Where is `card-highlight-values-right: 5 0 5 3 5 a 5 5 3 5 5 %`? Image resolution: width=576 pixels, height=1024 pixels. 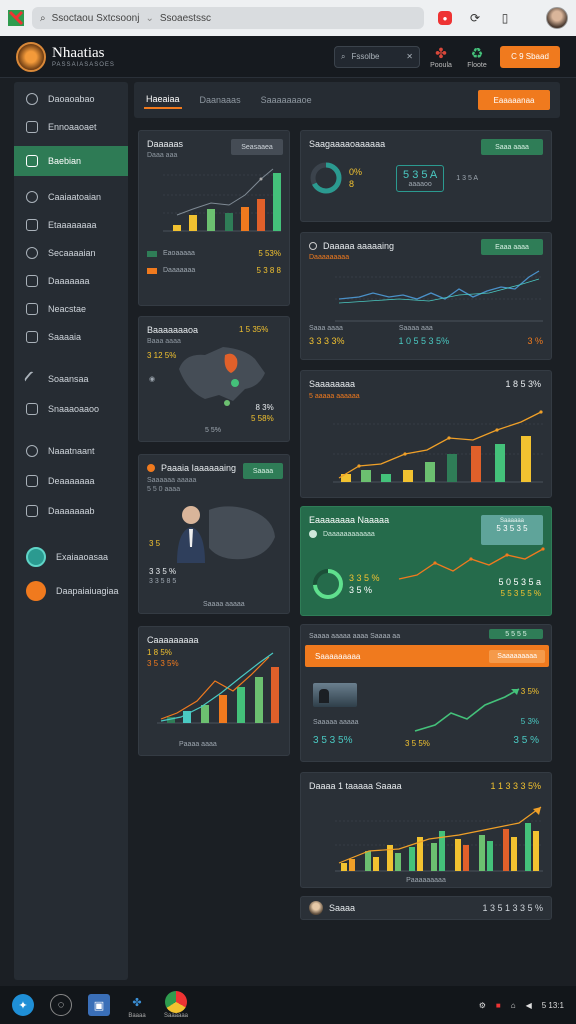 card-highlight-values-right: 5 0 5 3 5 a 5 5 3 5 5 % is located at coordinates (519, 587).